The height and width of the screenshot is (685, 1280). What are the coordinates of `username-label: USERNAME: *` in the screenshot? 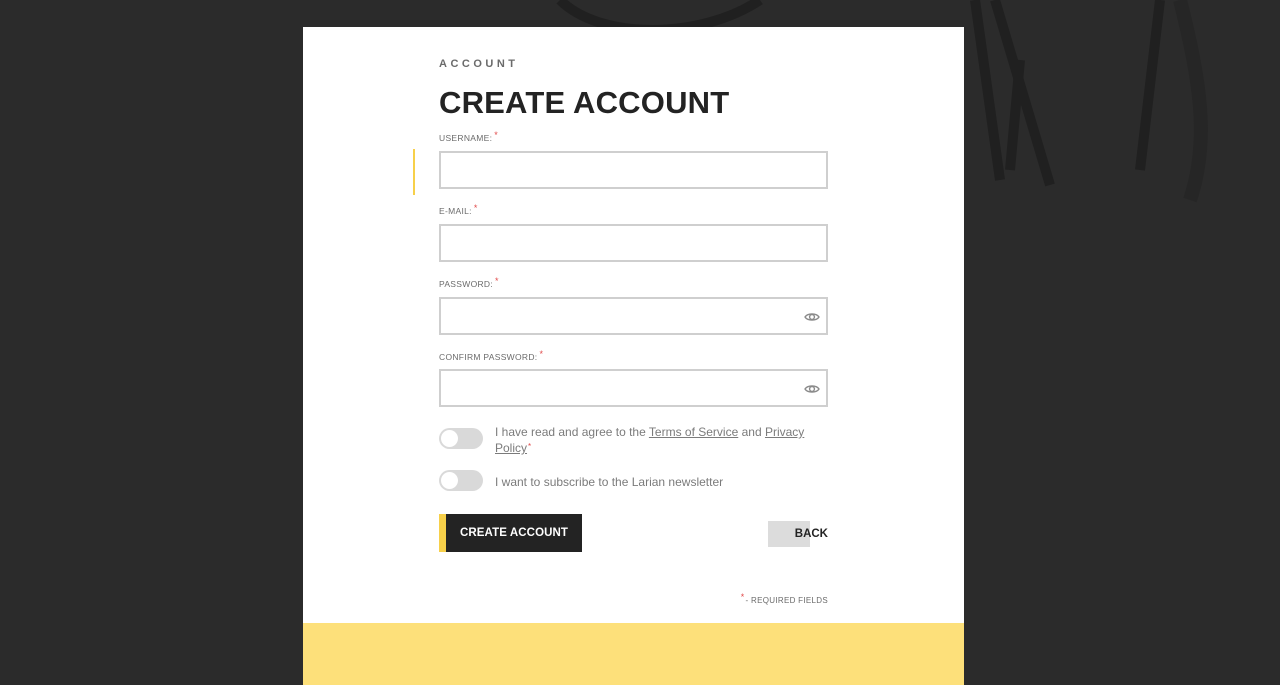 It's located at (469, 136).